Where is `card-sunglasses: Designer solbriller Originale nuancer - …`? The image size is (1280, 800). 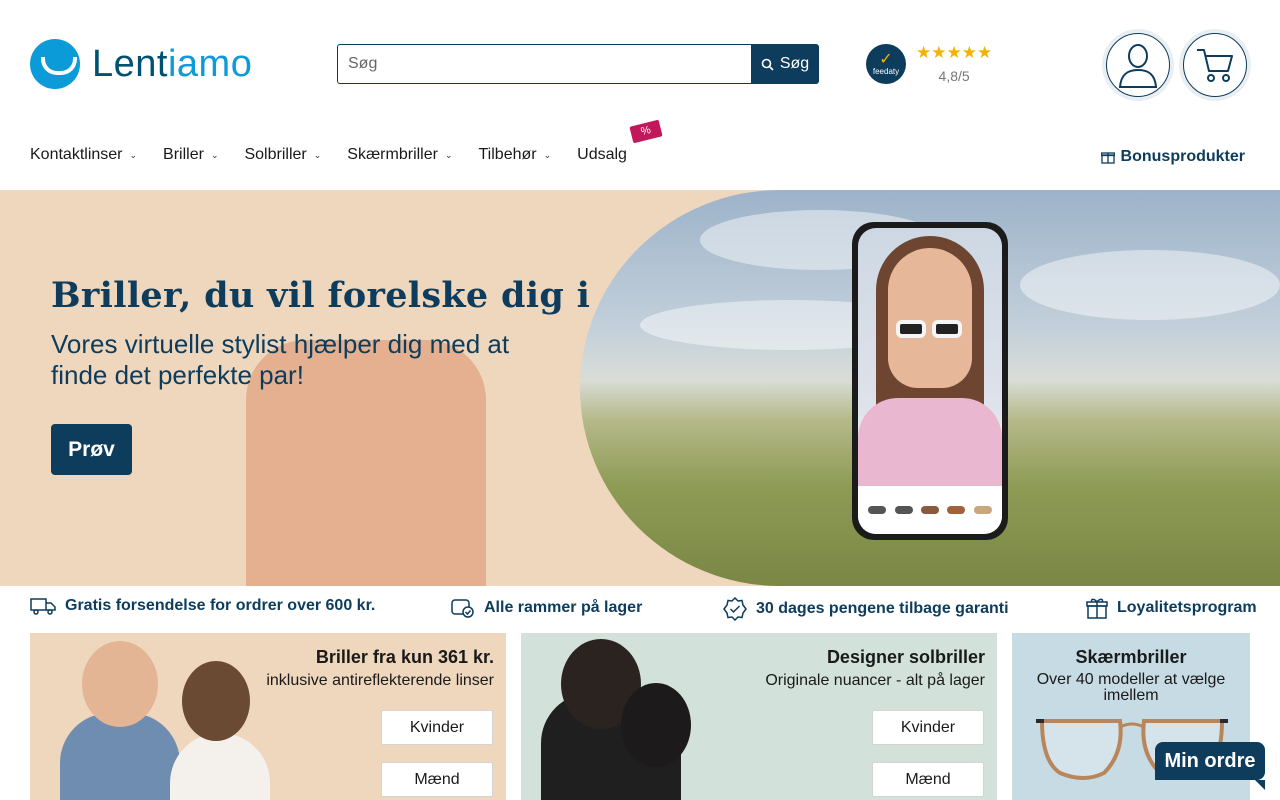
card-sunglasses: Designer solbriller Originale nuancer - … is located at coordinates (759, 716).